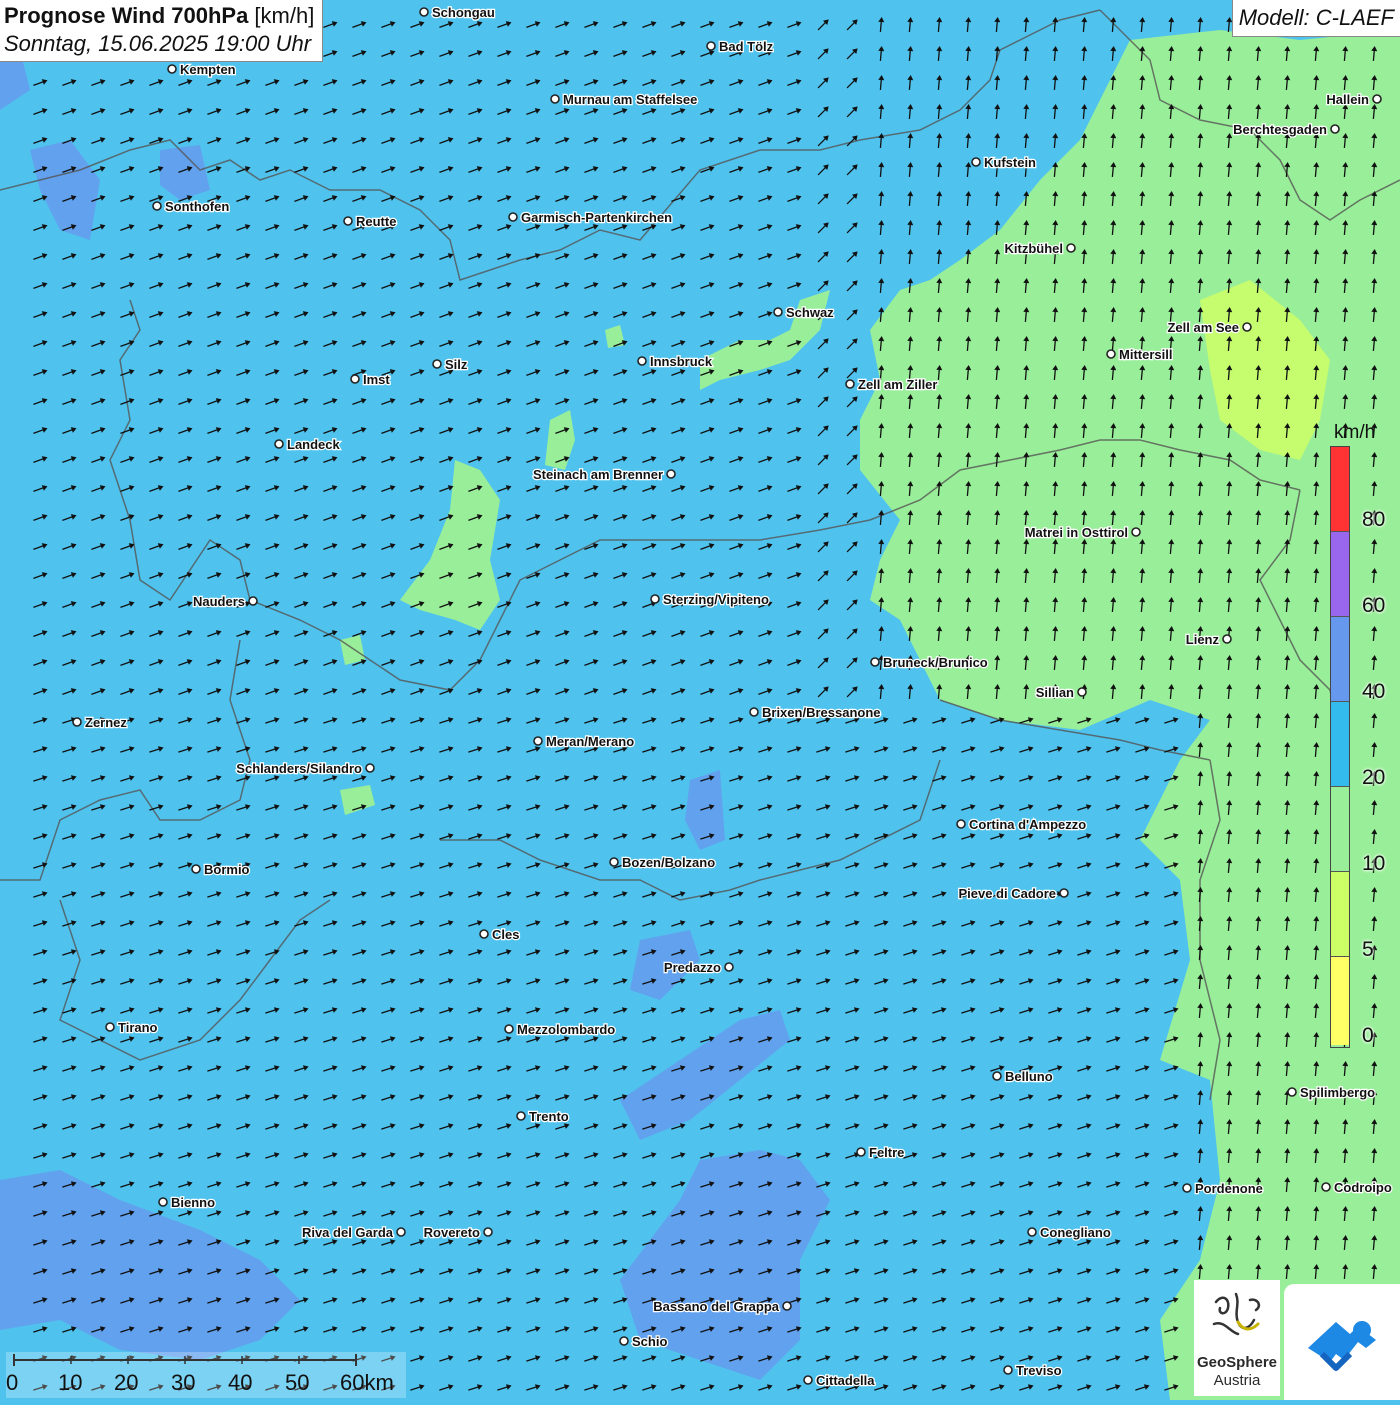 The image size is (1400, 1405). I want to click on geosphere-emblem-icon, so click(1236, 1314).